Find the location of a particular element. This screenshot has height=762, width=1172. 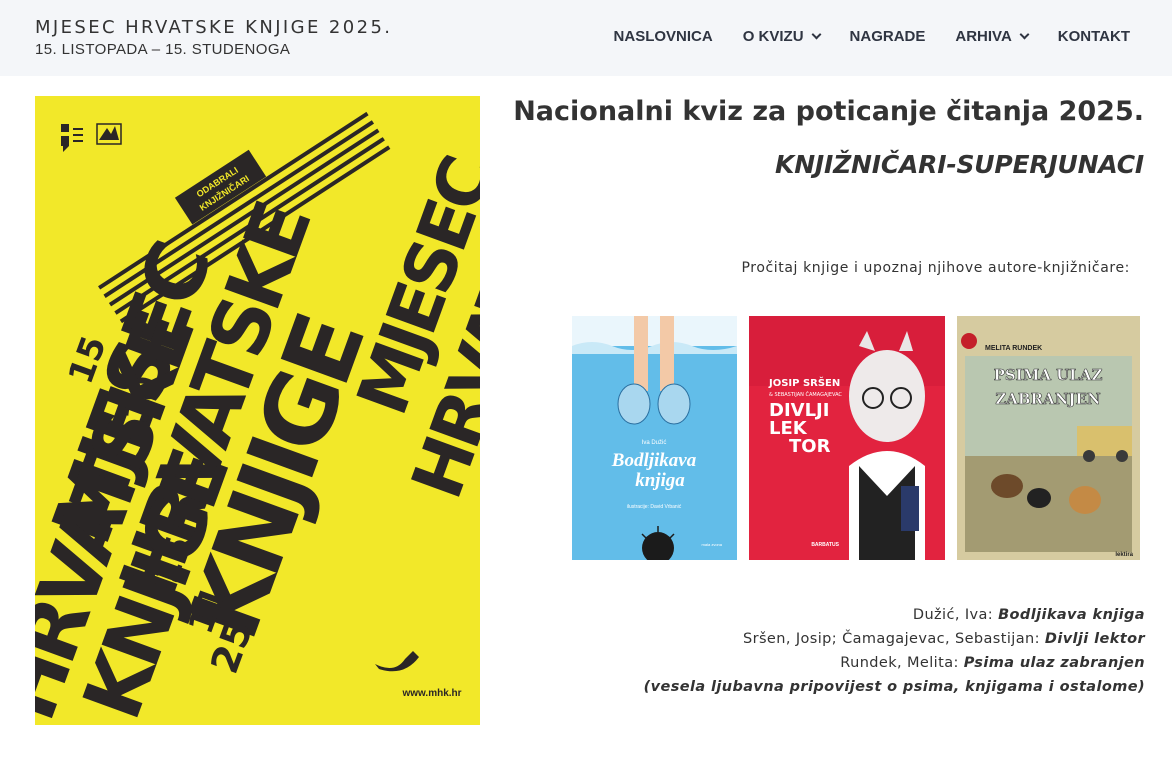

book-title-line-2: ZABRANJEN is located at coordinates (1048, 399).